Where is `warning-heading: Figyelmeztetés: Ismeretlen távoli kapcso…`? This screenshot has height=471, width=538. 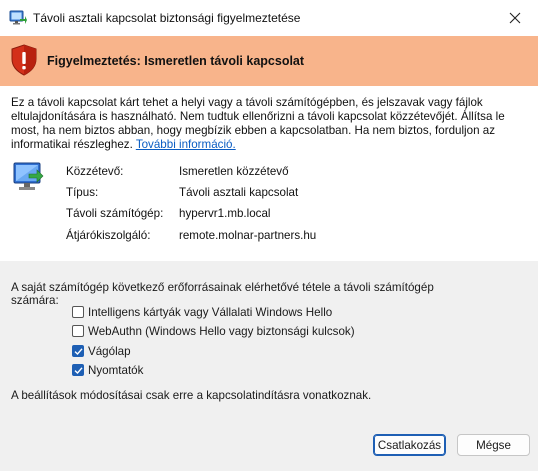
warning-heading: Figyelmeztetés: Ismeretlen távoli kapcso… is located at coordinates (176, 61).